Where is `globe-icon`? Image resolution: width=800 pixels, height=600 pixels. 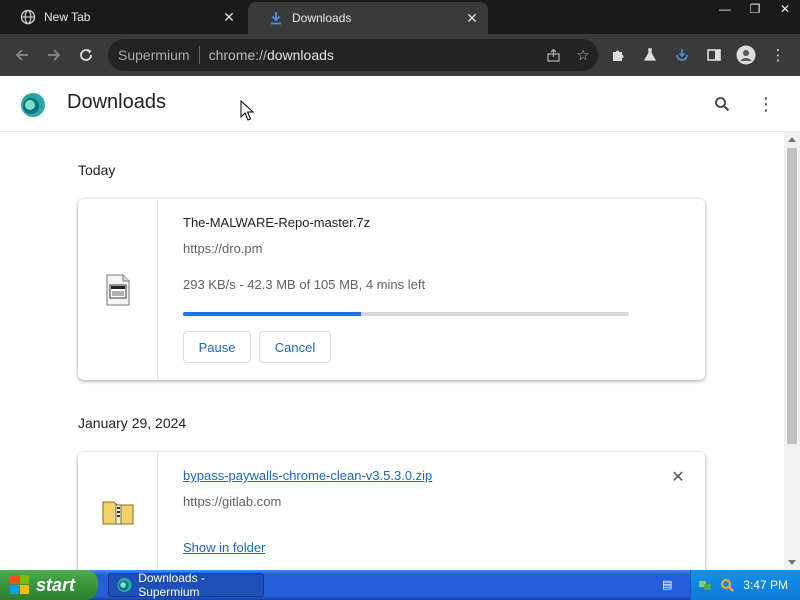 globe-icon is located at coordinates (28, 17).